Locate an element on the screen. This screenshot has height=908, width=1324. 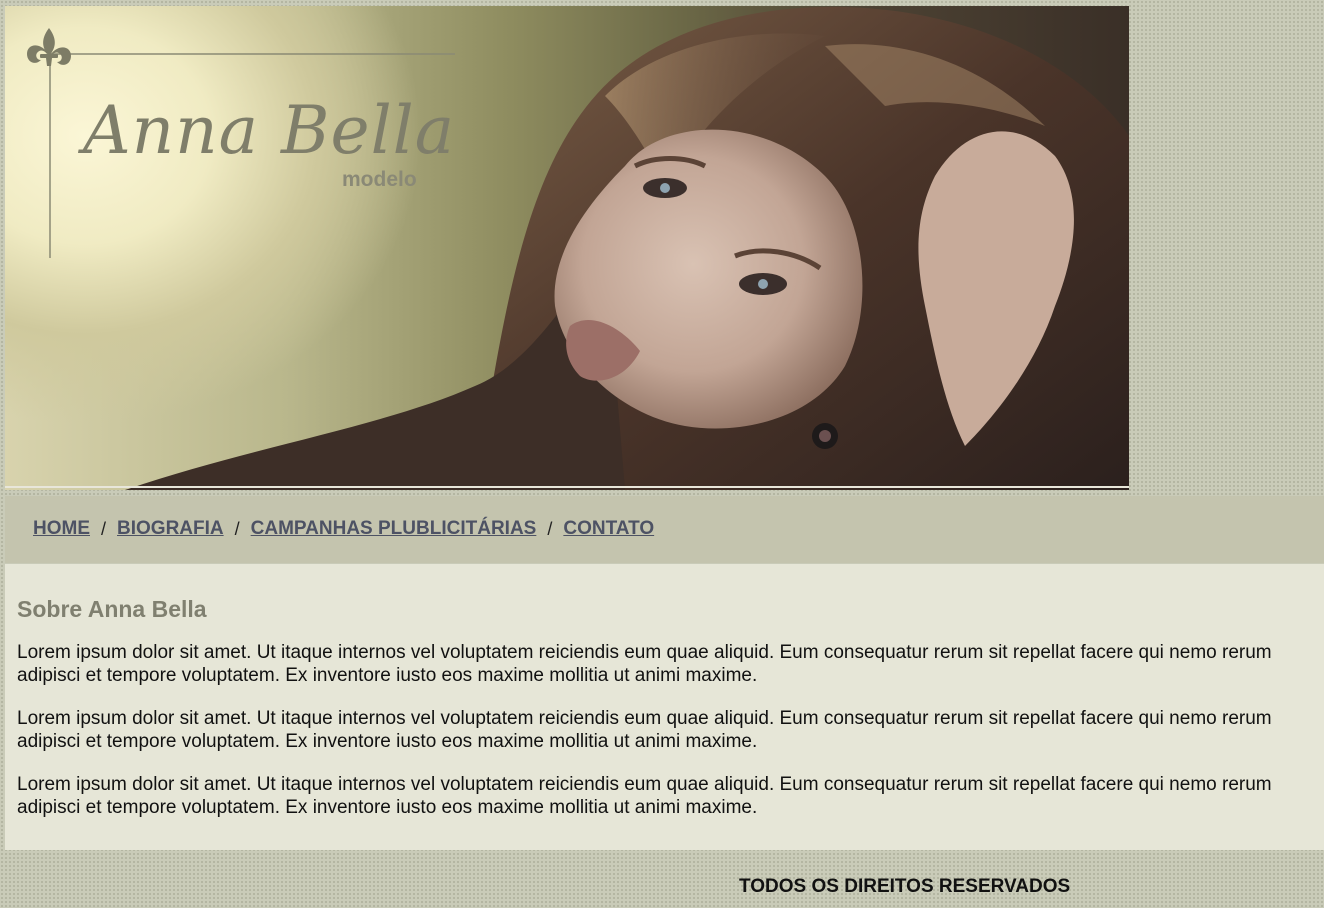
site-logo: Anna Bella modelo is located at coordinates (240, 141).